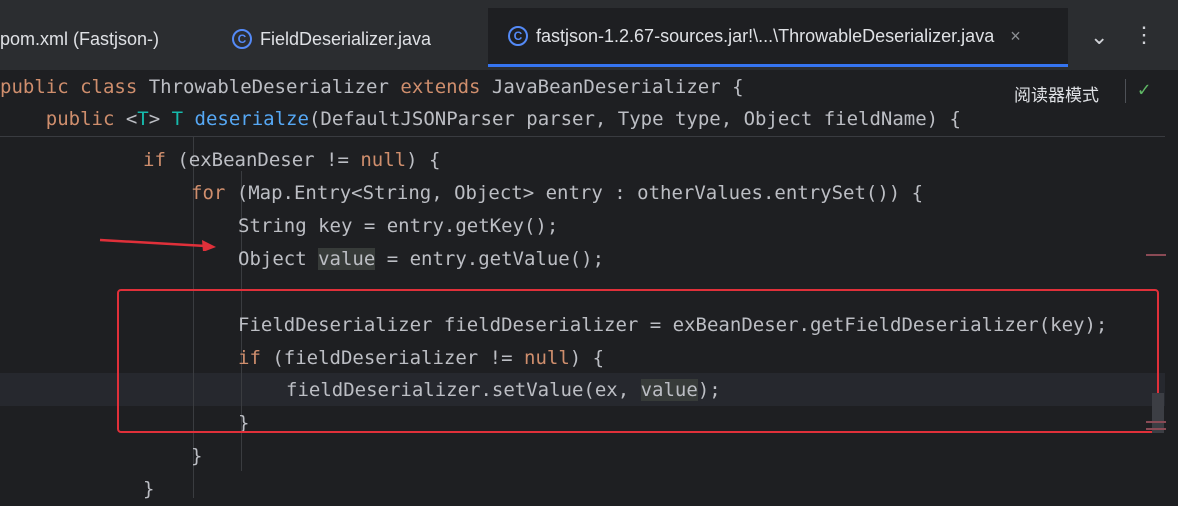 The image size is (1178, 506). I want to click on tab-pom-xml: pom.xml (Fastjson-), so click(106, 39).